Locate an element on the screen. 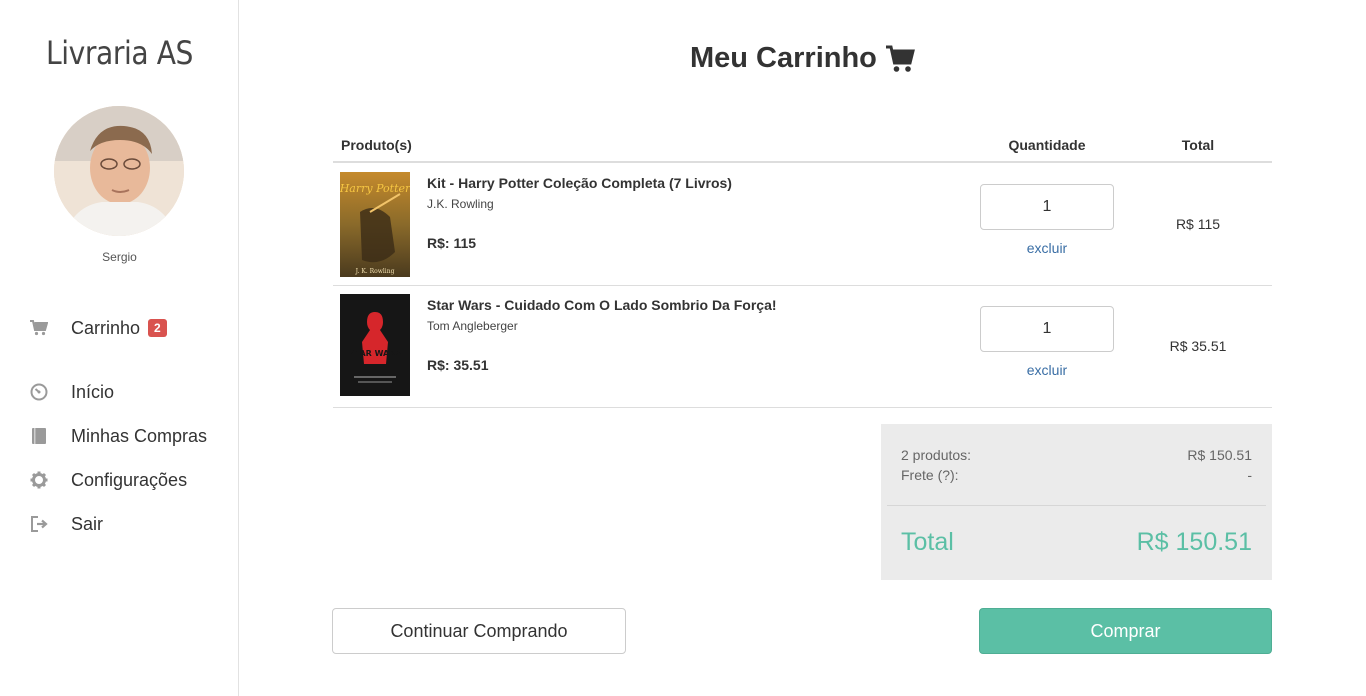 The height and width of the screenshot is (696, 1366). product-price: R$: 35.51 is located at coordinates (458, 365).